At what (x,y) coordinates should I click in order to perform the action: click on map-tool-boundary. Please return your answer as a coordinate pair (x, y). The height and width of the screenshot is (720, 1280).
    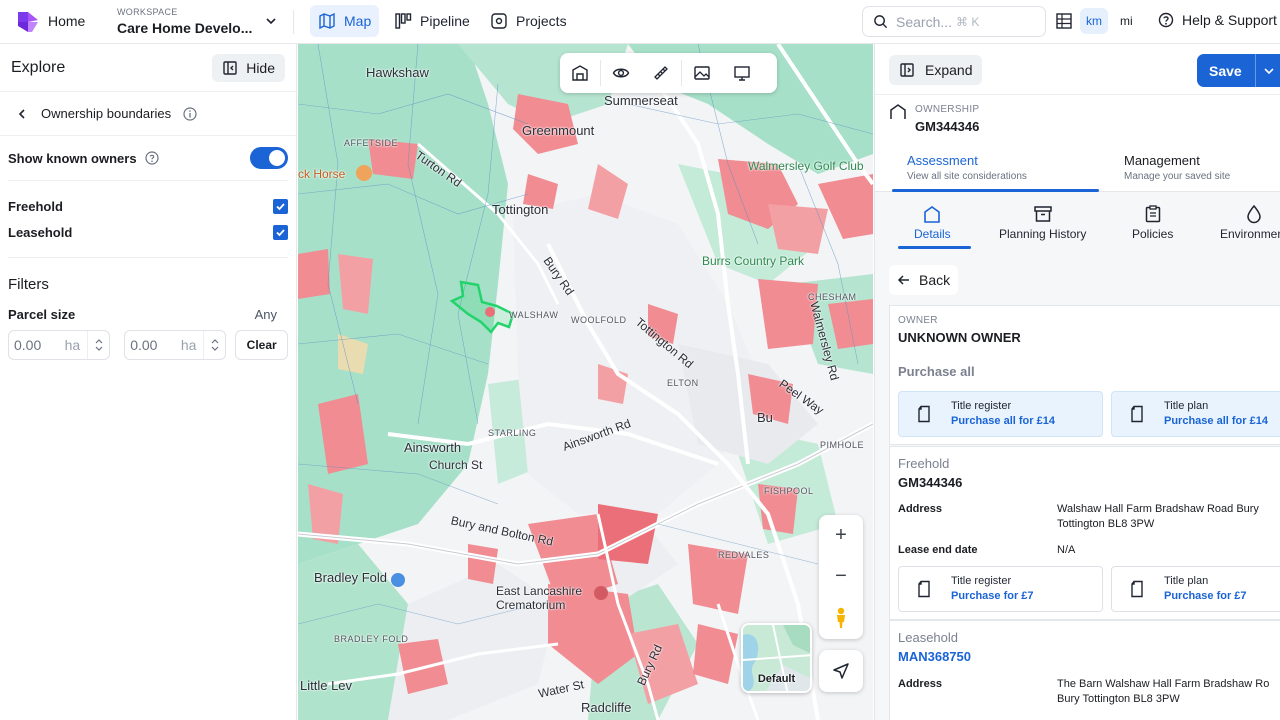
    Looking at the image, I should click on (580, 73).